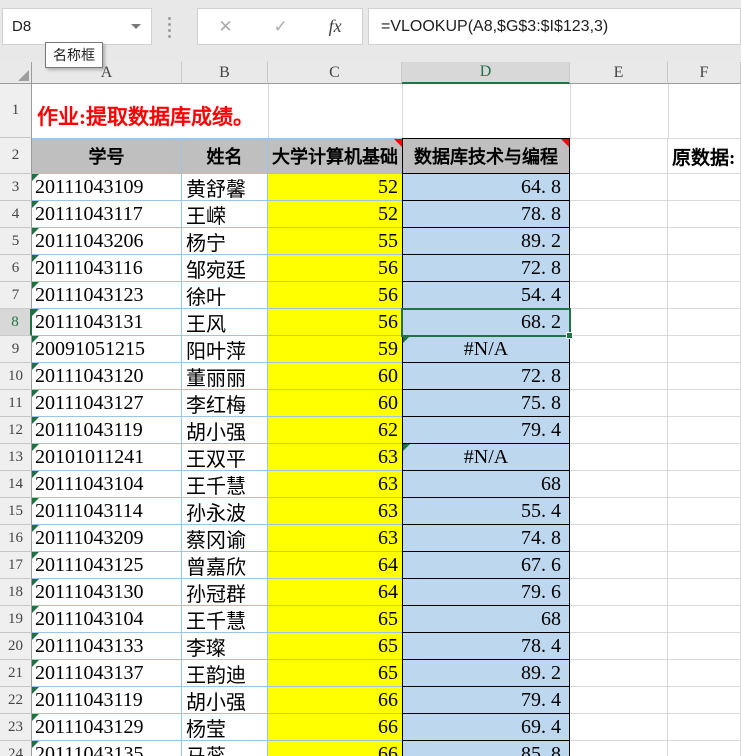 The width and height of the screenshot is (741, 756). Describe the element at coordinates (107, 700) in the screenshot. I see `cell-A22: 20111043119` at that location.